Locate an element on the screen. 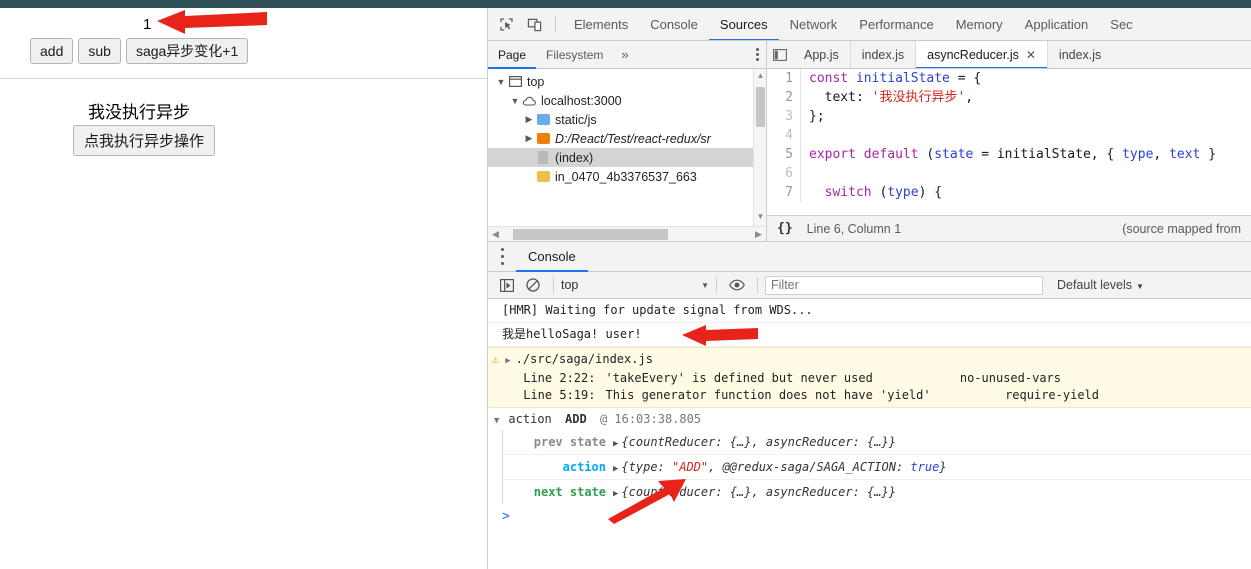  tree-horizontal-scrollbar: ◀ ▶ is located at coordinates (627, 233).